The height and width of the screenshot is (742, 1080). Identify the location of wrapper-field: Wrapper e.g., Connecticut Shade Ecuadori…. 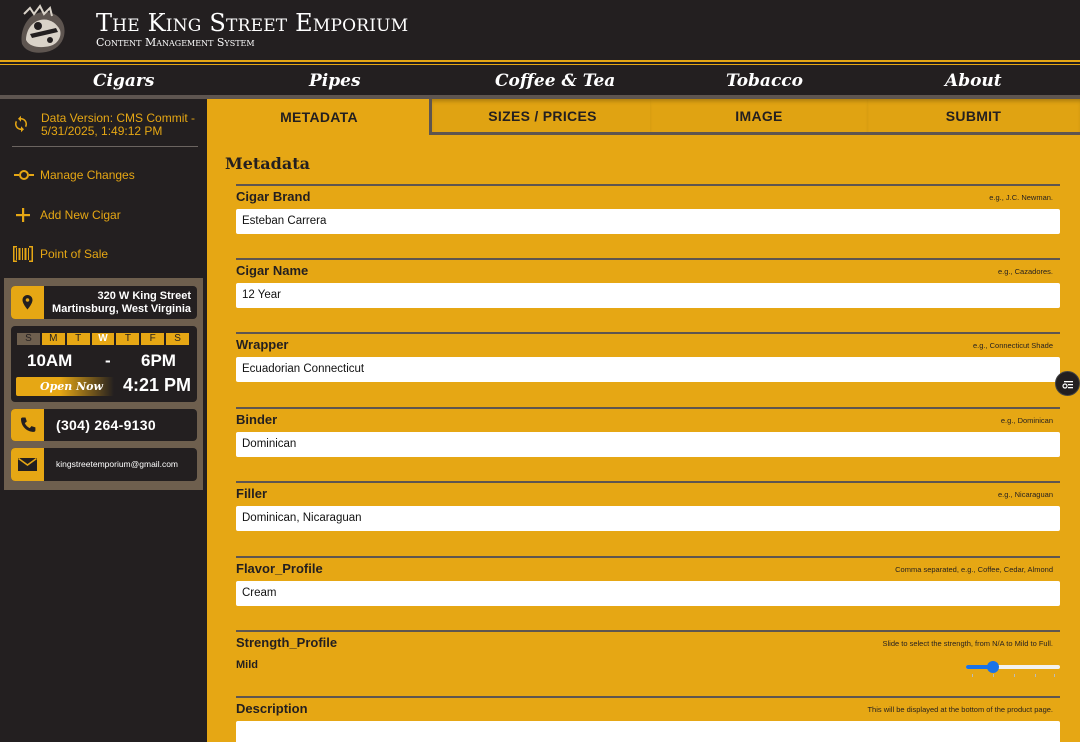
(648, 362).